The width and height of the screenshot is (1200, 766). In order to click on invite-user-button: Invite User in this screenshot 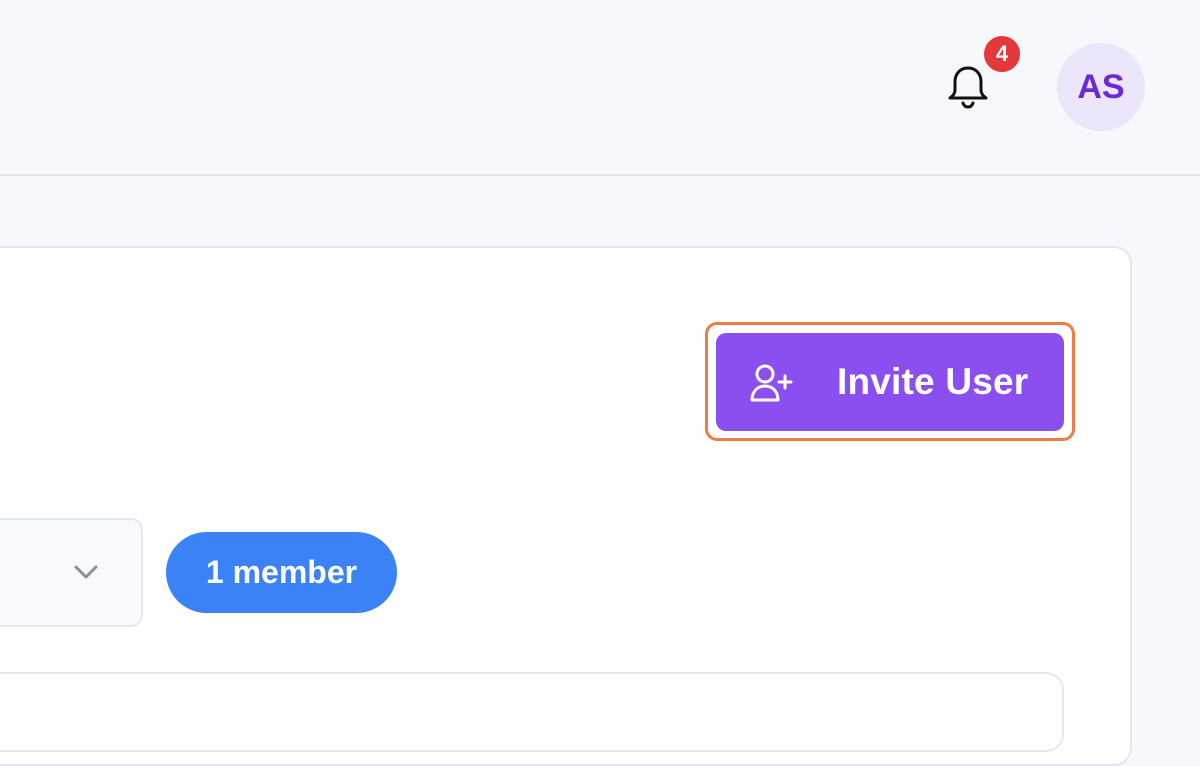, I will do `click(890, 382)`.